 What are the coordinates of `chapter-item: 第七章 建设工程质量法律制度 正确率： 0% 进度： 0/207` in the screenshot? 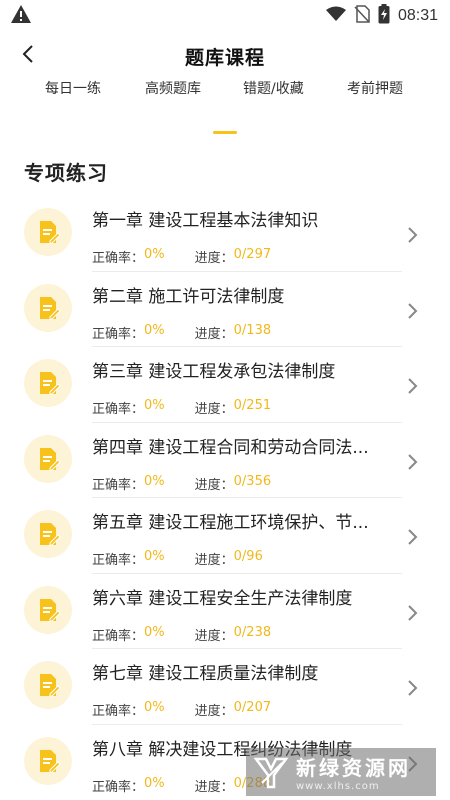 It's located at (225, 687).